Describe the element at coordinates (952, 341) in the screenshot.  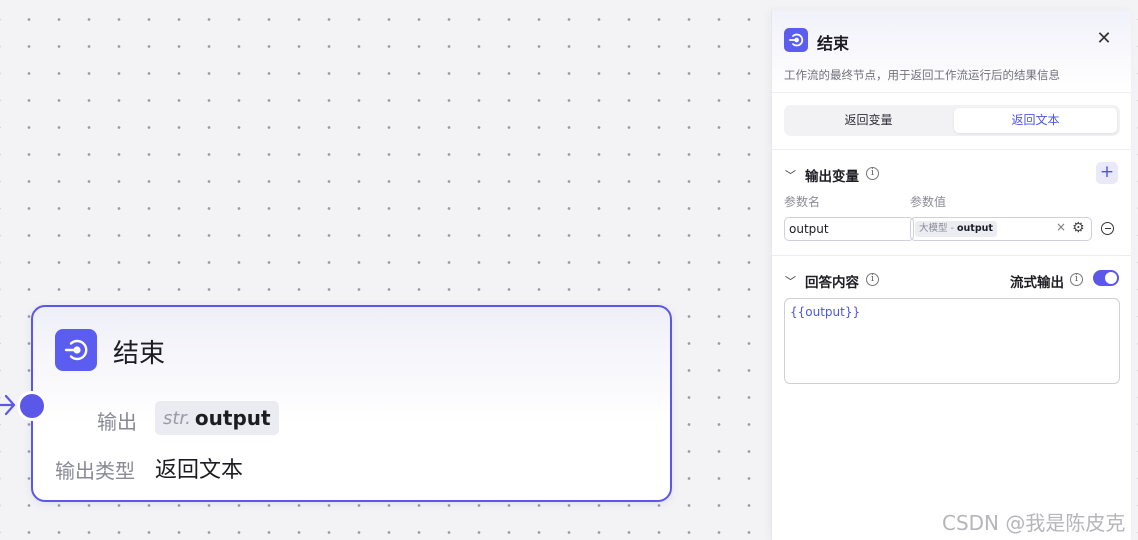
I see `answer-content-editor: {{output}}` at that location.